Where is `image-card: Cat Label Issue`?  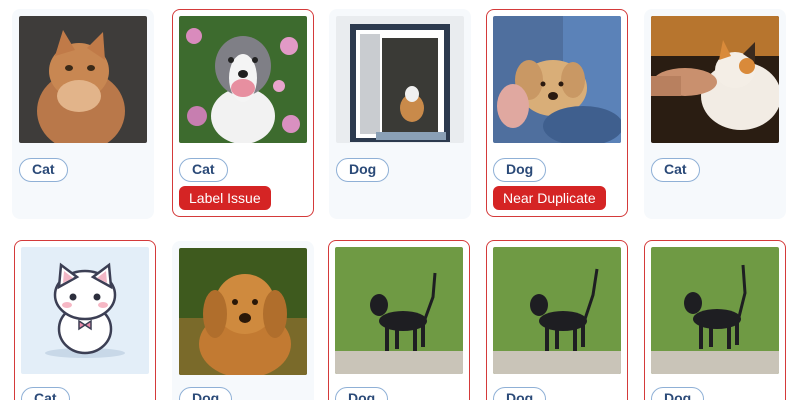
image-card: Cat Label Issue is located at coordinates (243, 113).